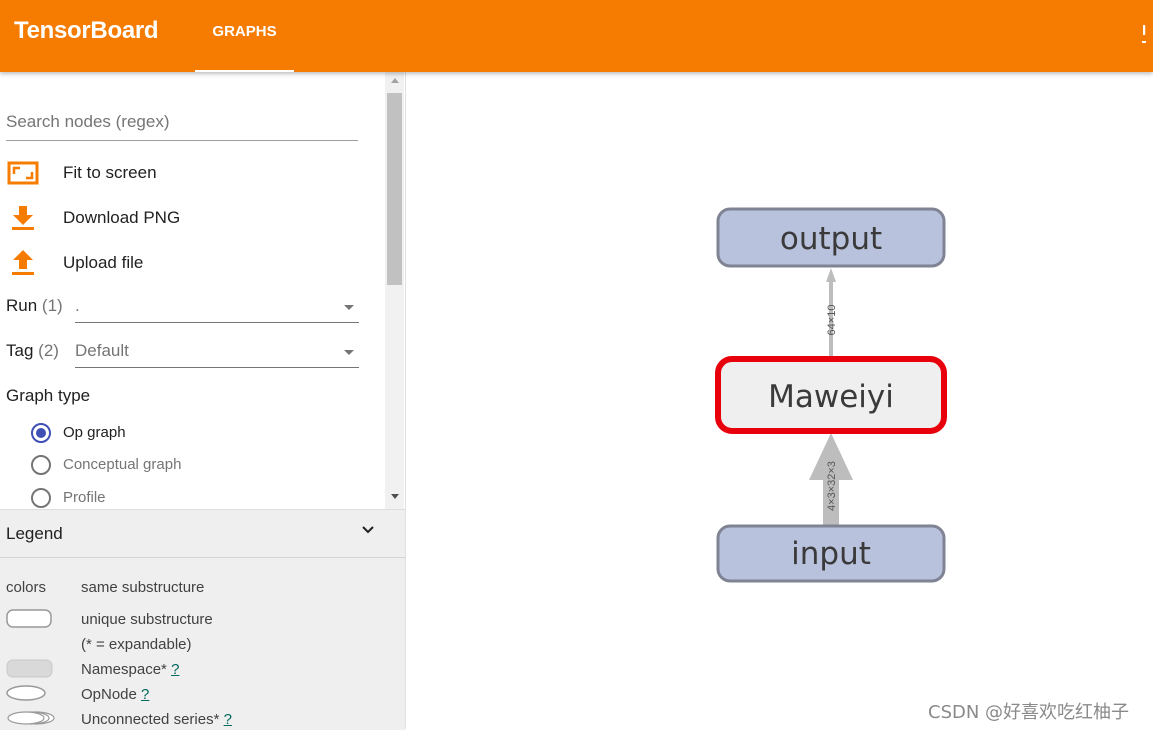  I want to click on graph-node-maweiyi: Maweiyi, so click(831, 395).